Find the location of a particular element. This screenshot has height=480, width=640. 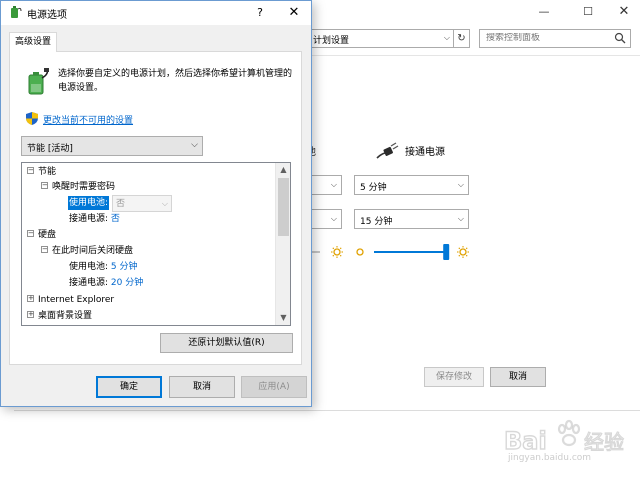

dialog-close-button: ✕ is located at coordinates (294, 13).